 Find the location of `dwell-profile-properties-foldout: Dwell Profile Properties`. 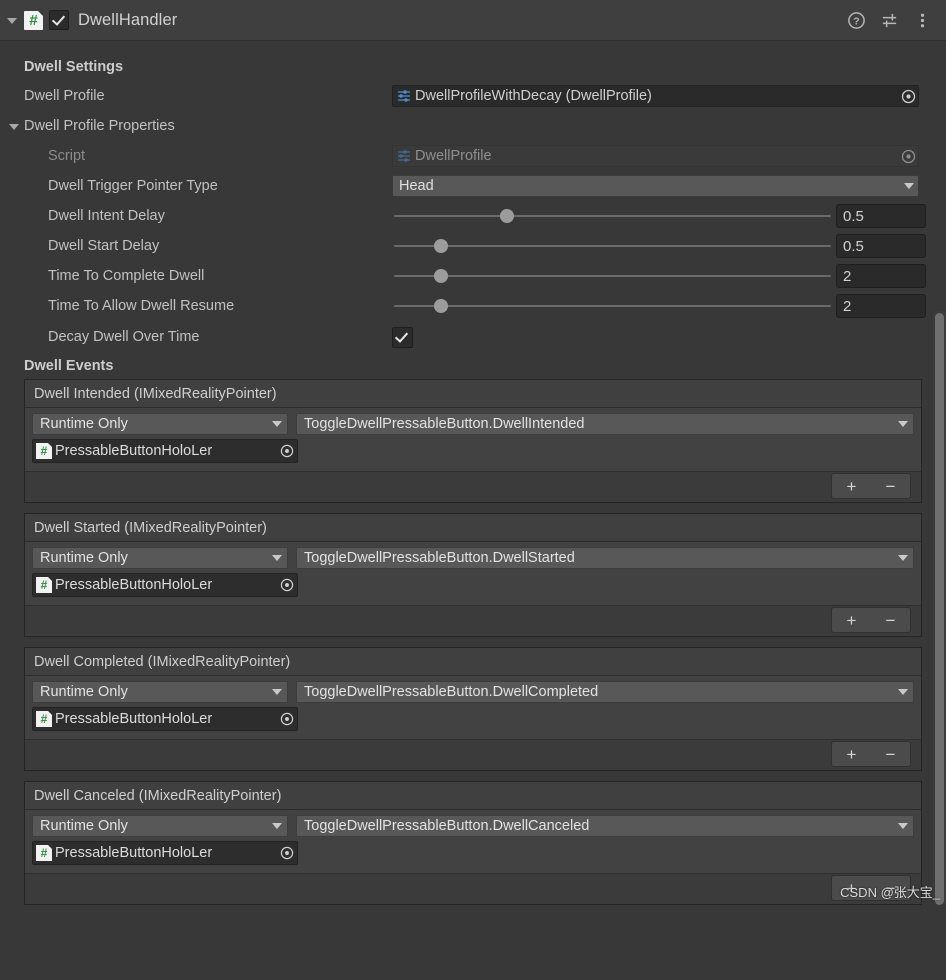

dwell-profile-properties-foldout: Dwell Profile Properties is located at coordinates (473, 126).